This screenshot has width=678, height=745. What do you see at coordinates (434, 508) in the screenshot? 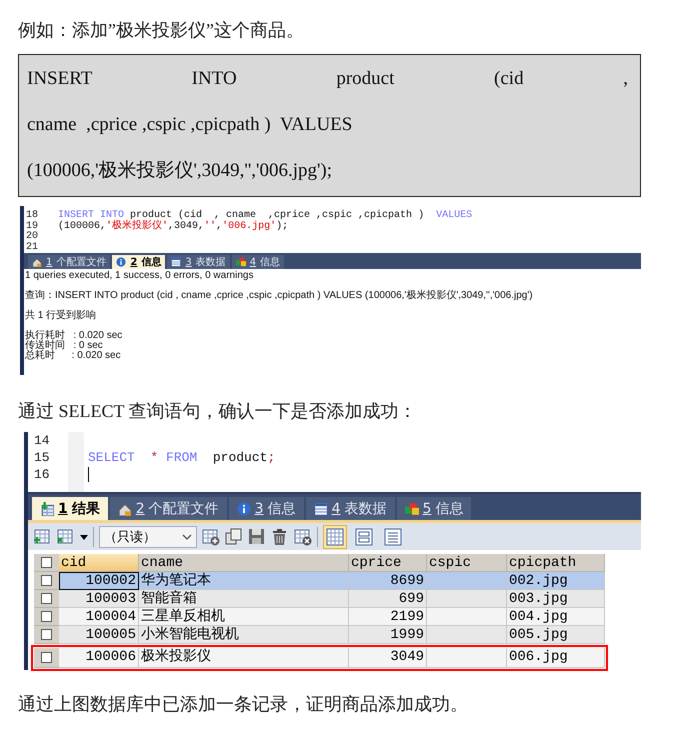
I see `tab: 5 信息` at bounding box center [434, 508].